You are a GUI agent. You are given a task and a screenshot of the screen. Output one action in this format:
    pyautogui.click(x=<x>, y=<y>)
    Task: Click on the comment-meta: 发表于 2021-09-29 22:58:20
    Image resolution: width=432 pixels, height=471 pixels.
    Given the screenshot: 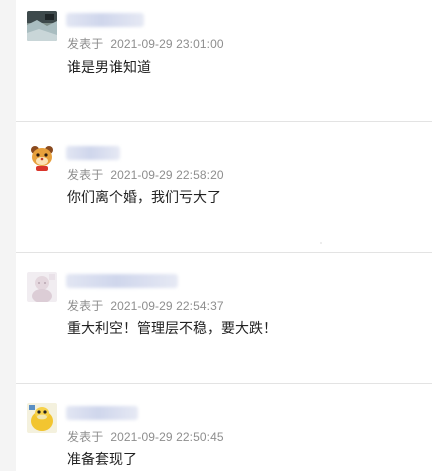 What is the action you would take?
    pyautogui.click(x=145, y=174)
    